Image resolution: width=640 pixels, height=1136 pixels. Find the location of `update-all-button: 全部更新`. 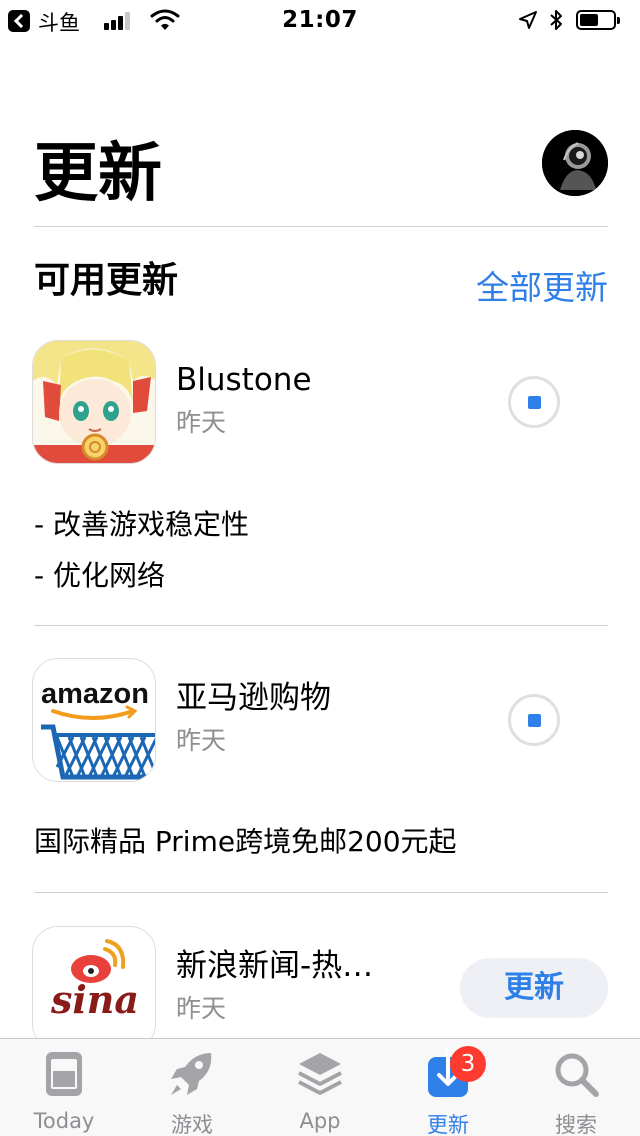

update-all-button: 全部更新 is located at coordinates (542, 288).